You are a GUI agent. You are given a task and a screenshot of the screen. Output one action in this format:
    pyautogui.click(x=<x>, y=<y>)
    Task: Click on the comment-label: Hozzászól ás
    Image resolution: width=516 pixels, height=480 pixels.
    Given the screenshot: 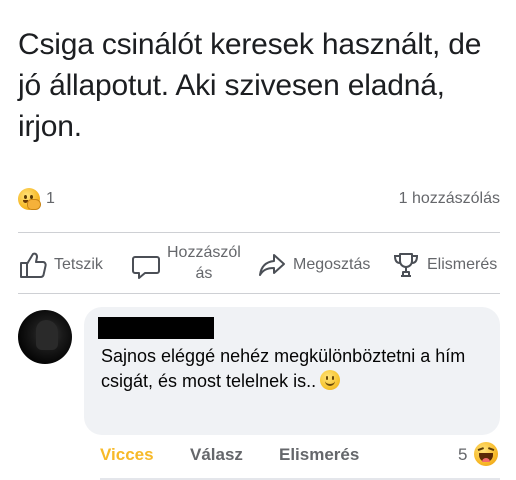 What is the action you would take?
    pyautogui.click(x=204, y=263)
    